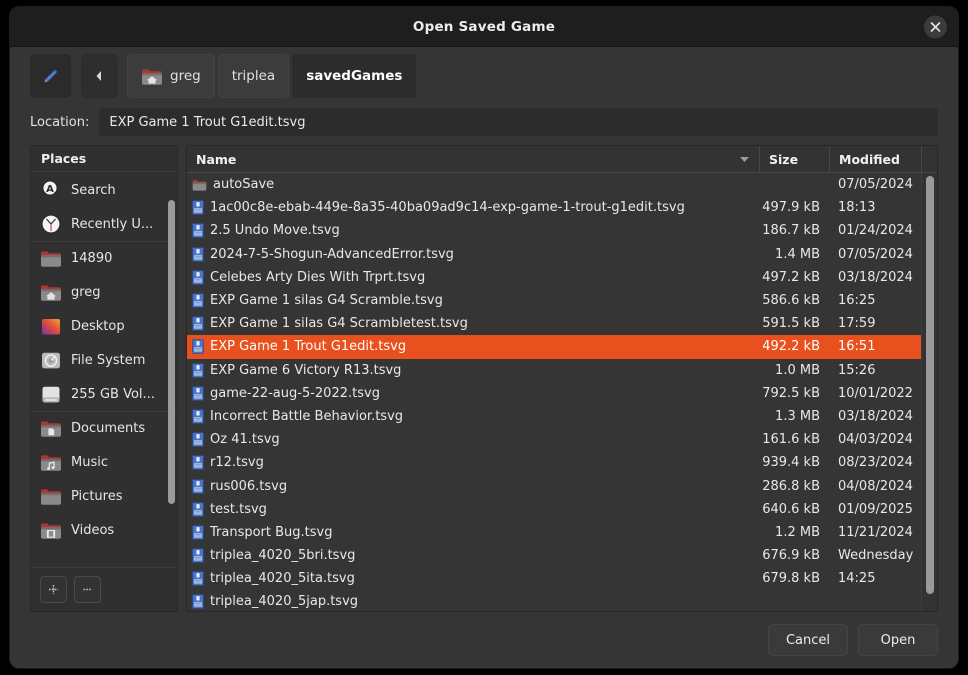  I want to click on close-icon, so click(935, 26).